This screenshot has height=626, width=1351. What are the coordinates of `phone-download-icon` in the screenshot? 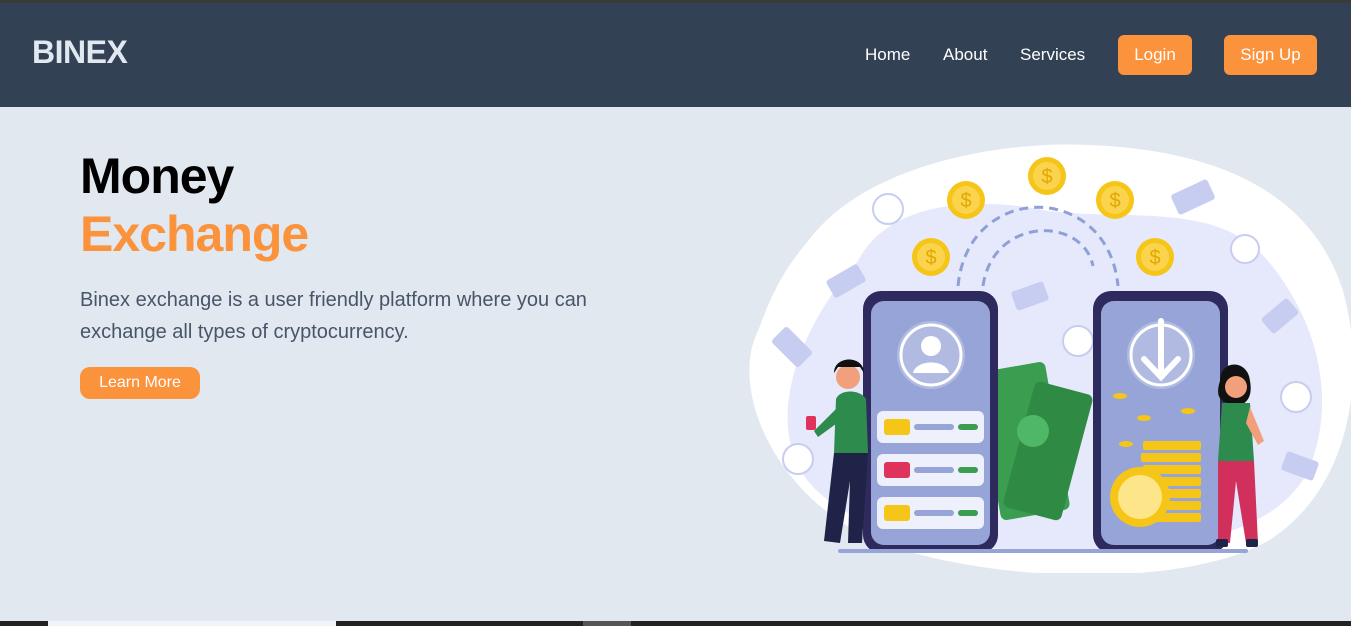 It's located at (1160, 422).